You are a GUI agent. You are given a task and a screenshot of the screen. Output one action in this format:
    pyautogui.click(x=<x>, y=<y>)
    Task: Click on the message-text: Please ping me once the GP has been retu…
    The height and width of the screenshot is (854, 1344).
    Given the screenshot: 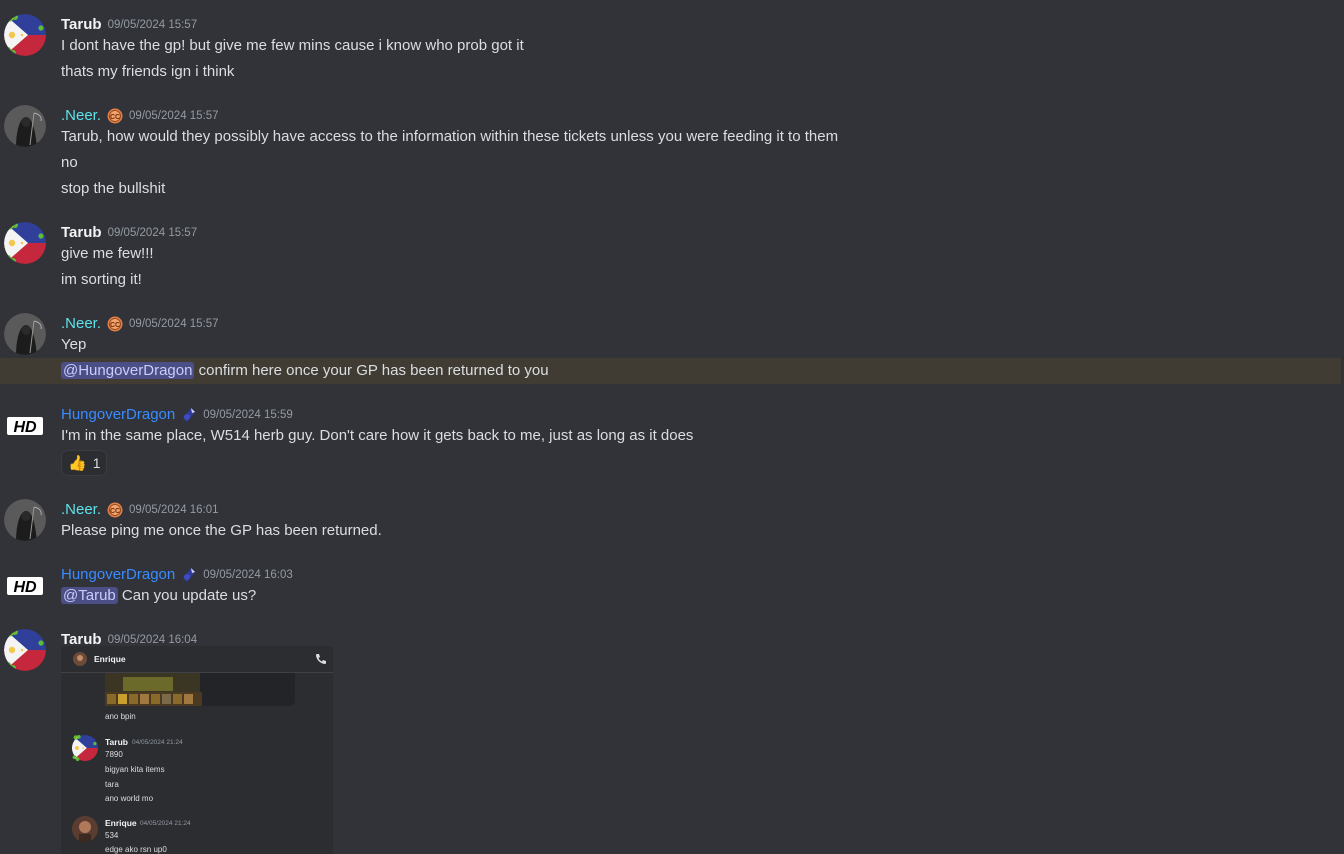 What is the action you would take?
    pyautogui.click(x=221, y=530)
    